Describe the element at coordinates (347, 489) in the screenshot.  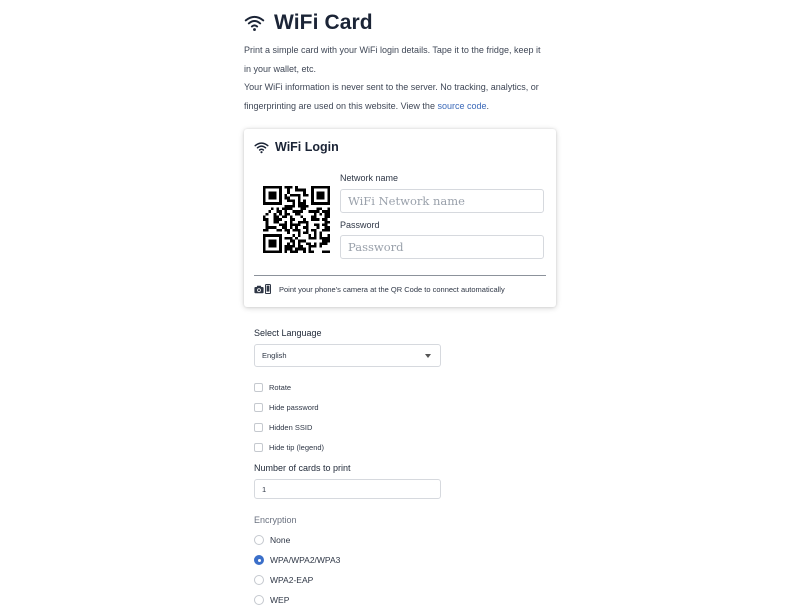
I see `card-count-input` at that location.